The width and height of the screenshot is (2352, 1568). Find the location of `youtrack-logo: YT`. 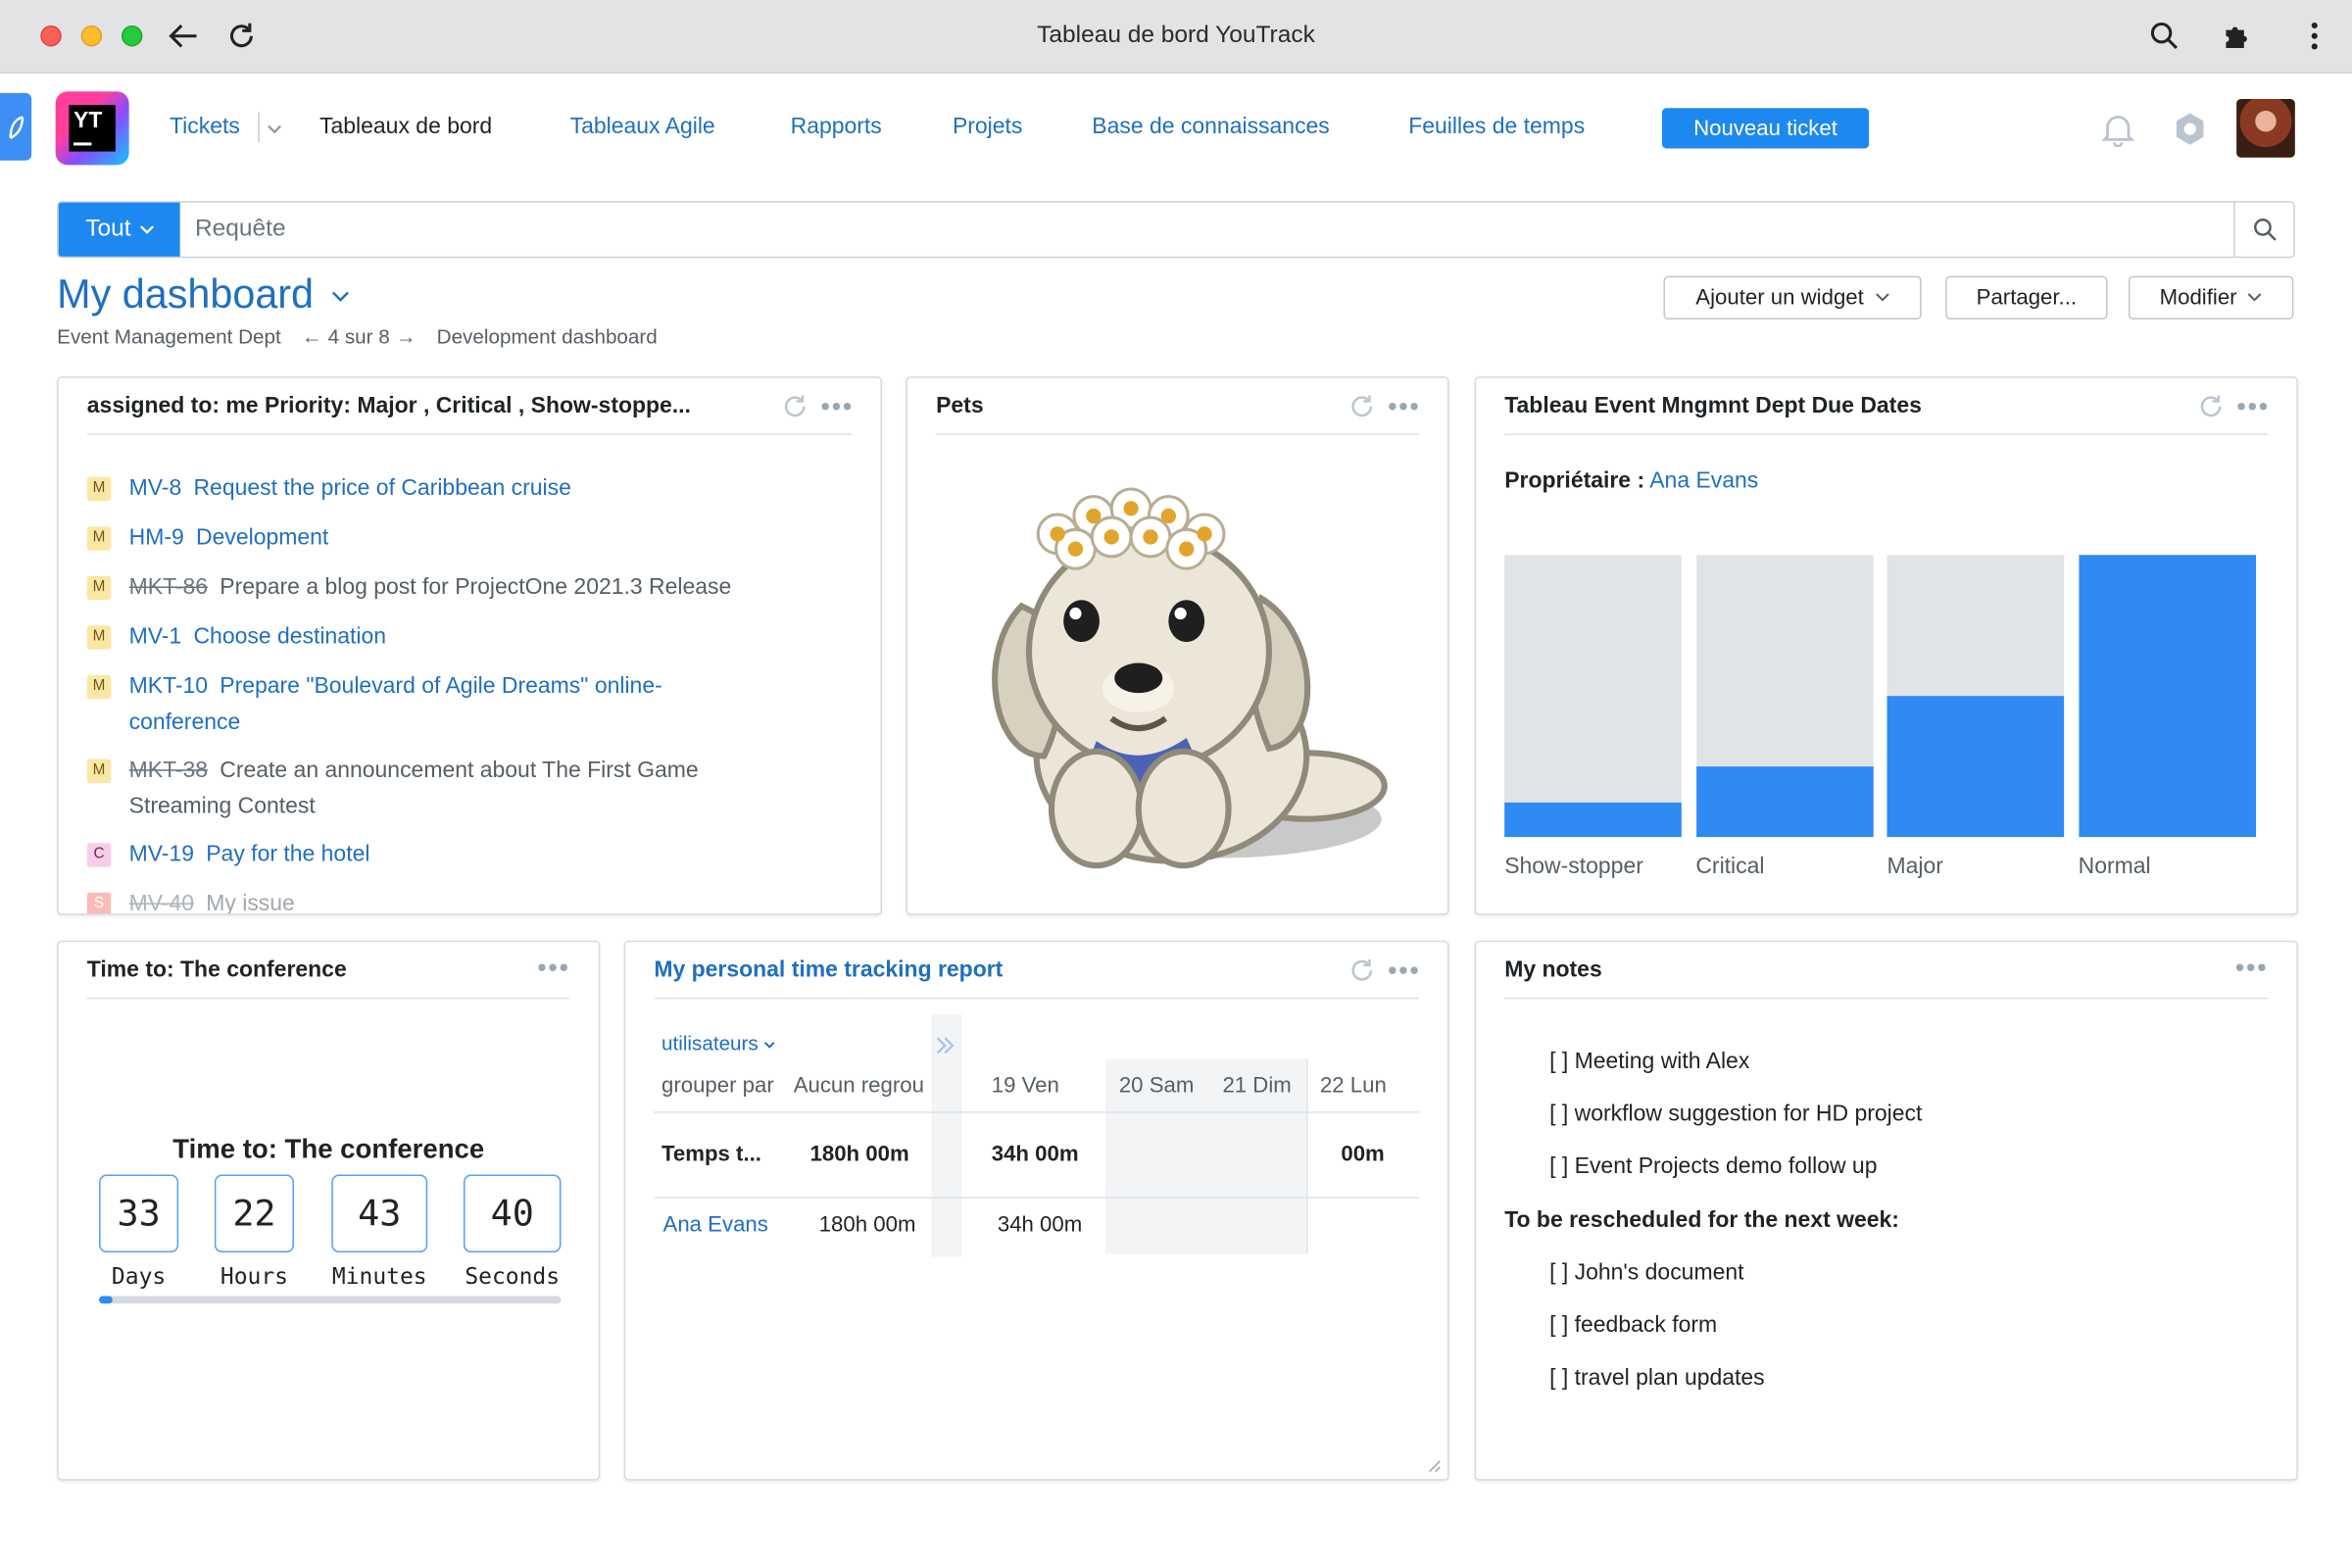

youtrack-logo: YT is located at coordinates (92, 128).